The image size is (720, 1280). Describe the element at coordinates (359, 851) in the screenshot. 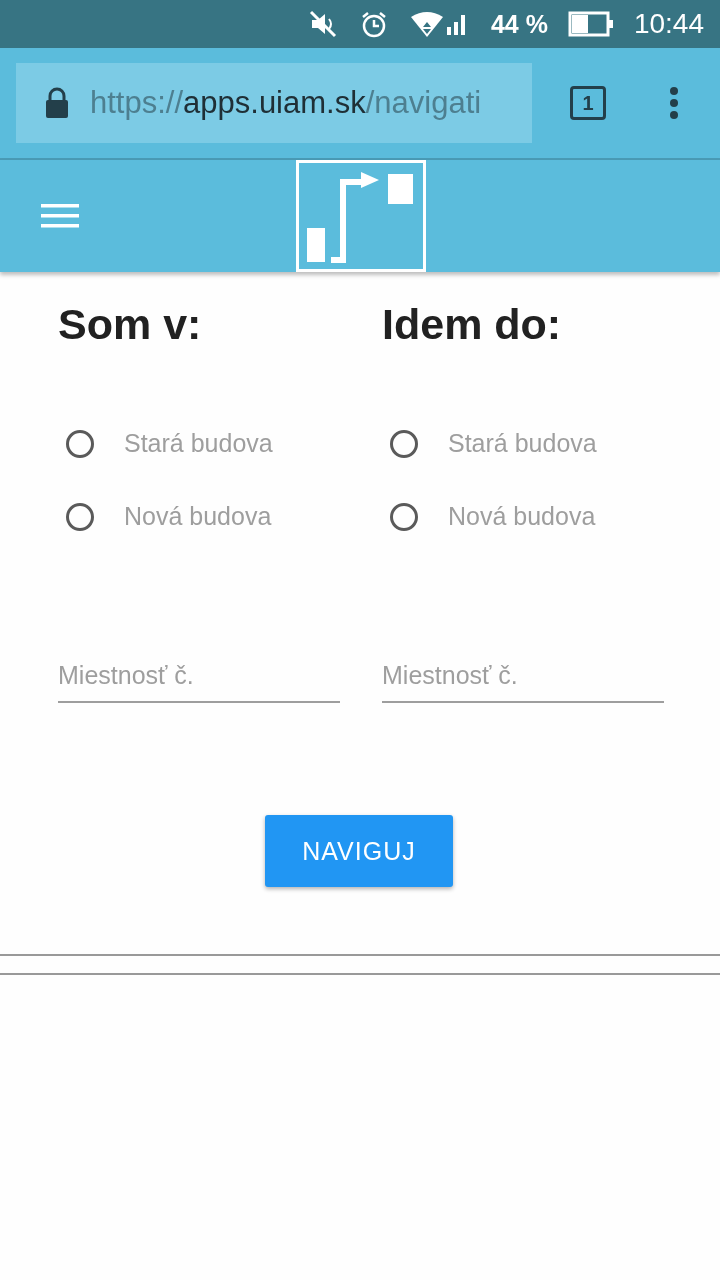

I see `navigate-button: NAVIGUJ` at that location.